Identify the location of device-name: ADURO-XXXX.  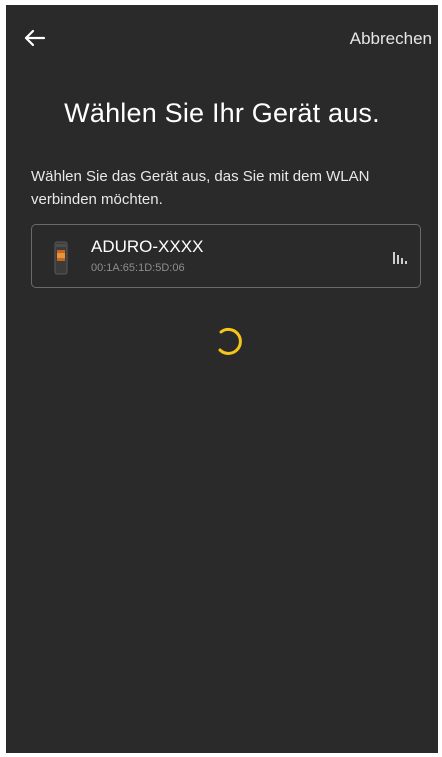
(147, 246).